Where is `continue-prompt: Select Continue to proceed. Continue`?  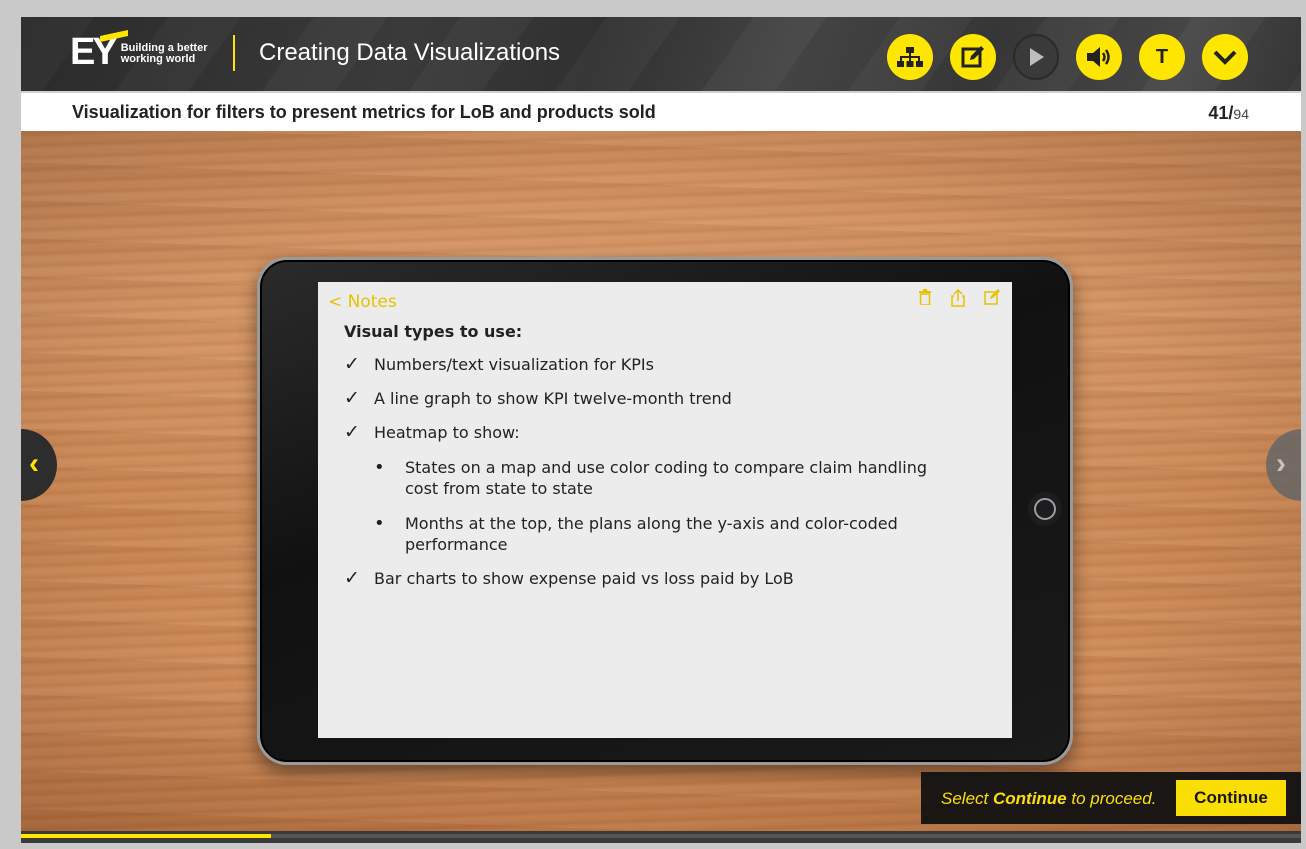
continue-prompt: Select Continue to proceed. Continue is located at coordinates (1111, 798).